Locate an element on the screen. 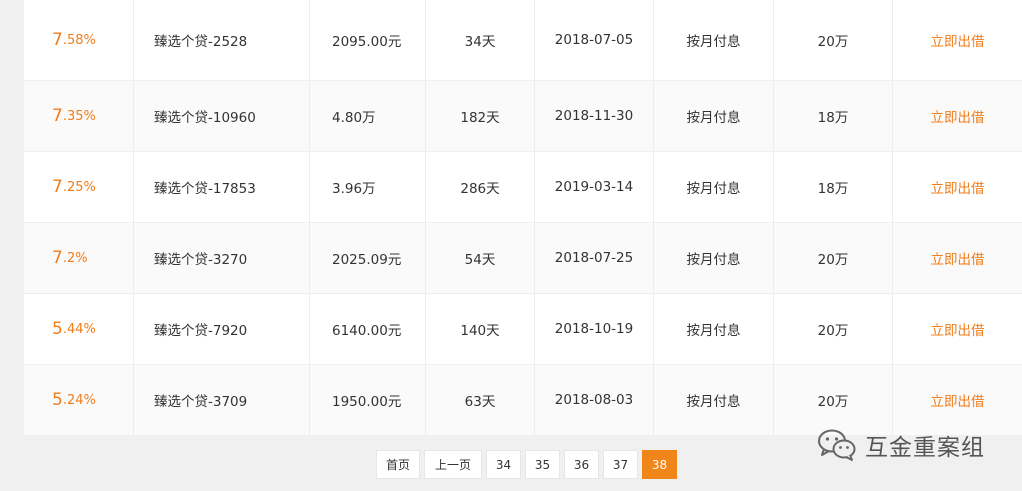  loan-name: 臻选个贷-17853 is located at coordinates (222, 187).